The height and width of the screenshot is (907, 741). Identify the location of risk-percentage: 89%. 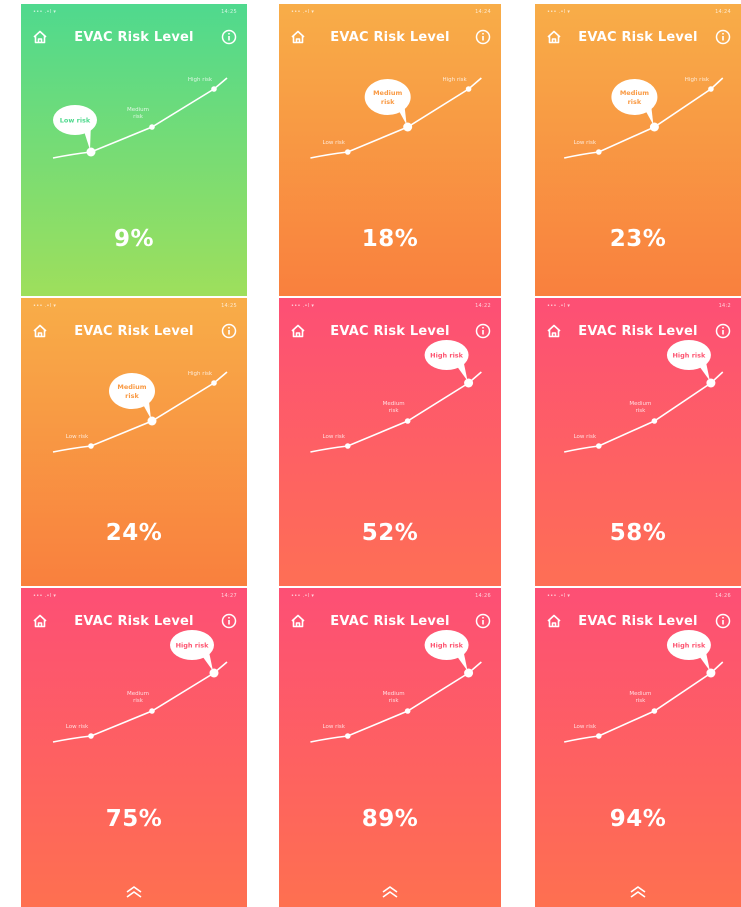
(390, 819).